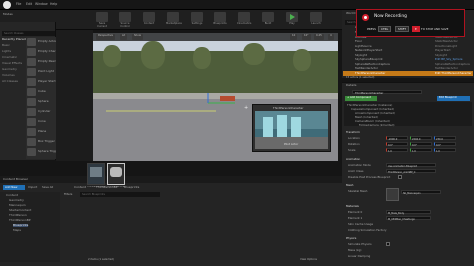  Describe the element at coordinates (44, 111) in the screenshot. I see `item-cylinder: Cylinder` at that location.